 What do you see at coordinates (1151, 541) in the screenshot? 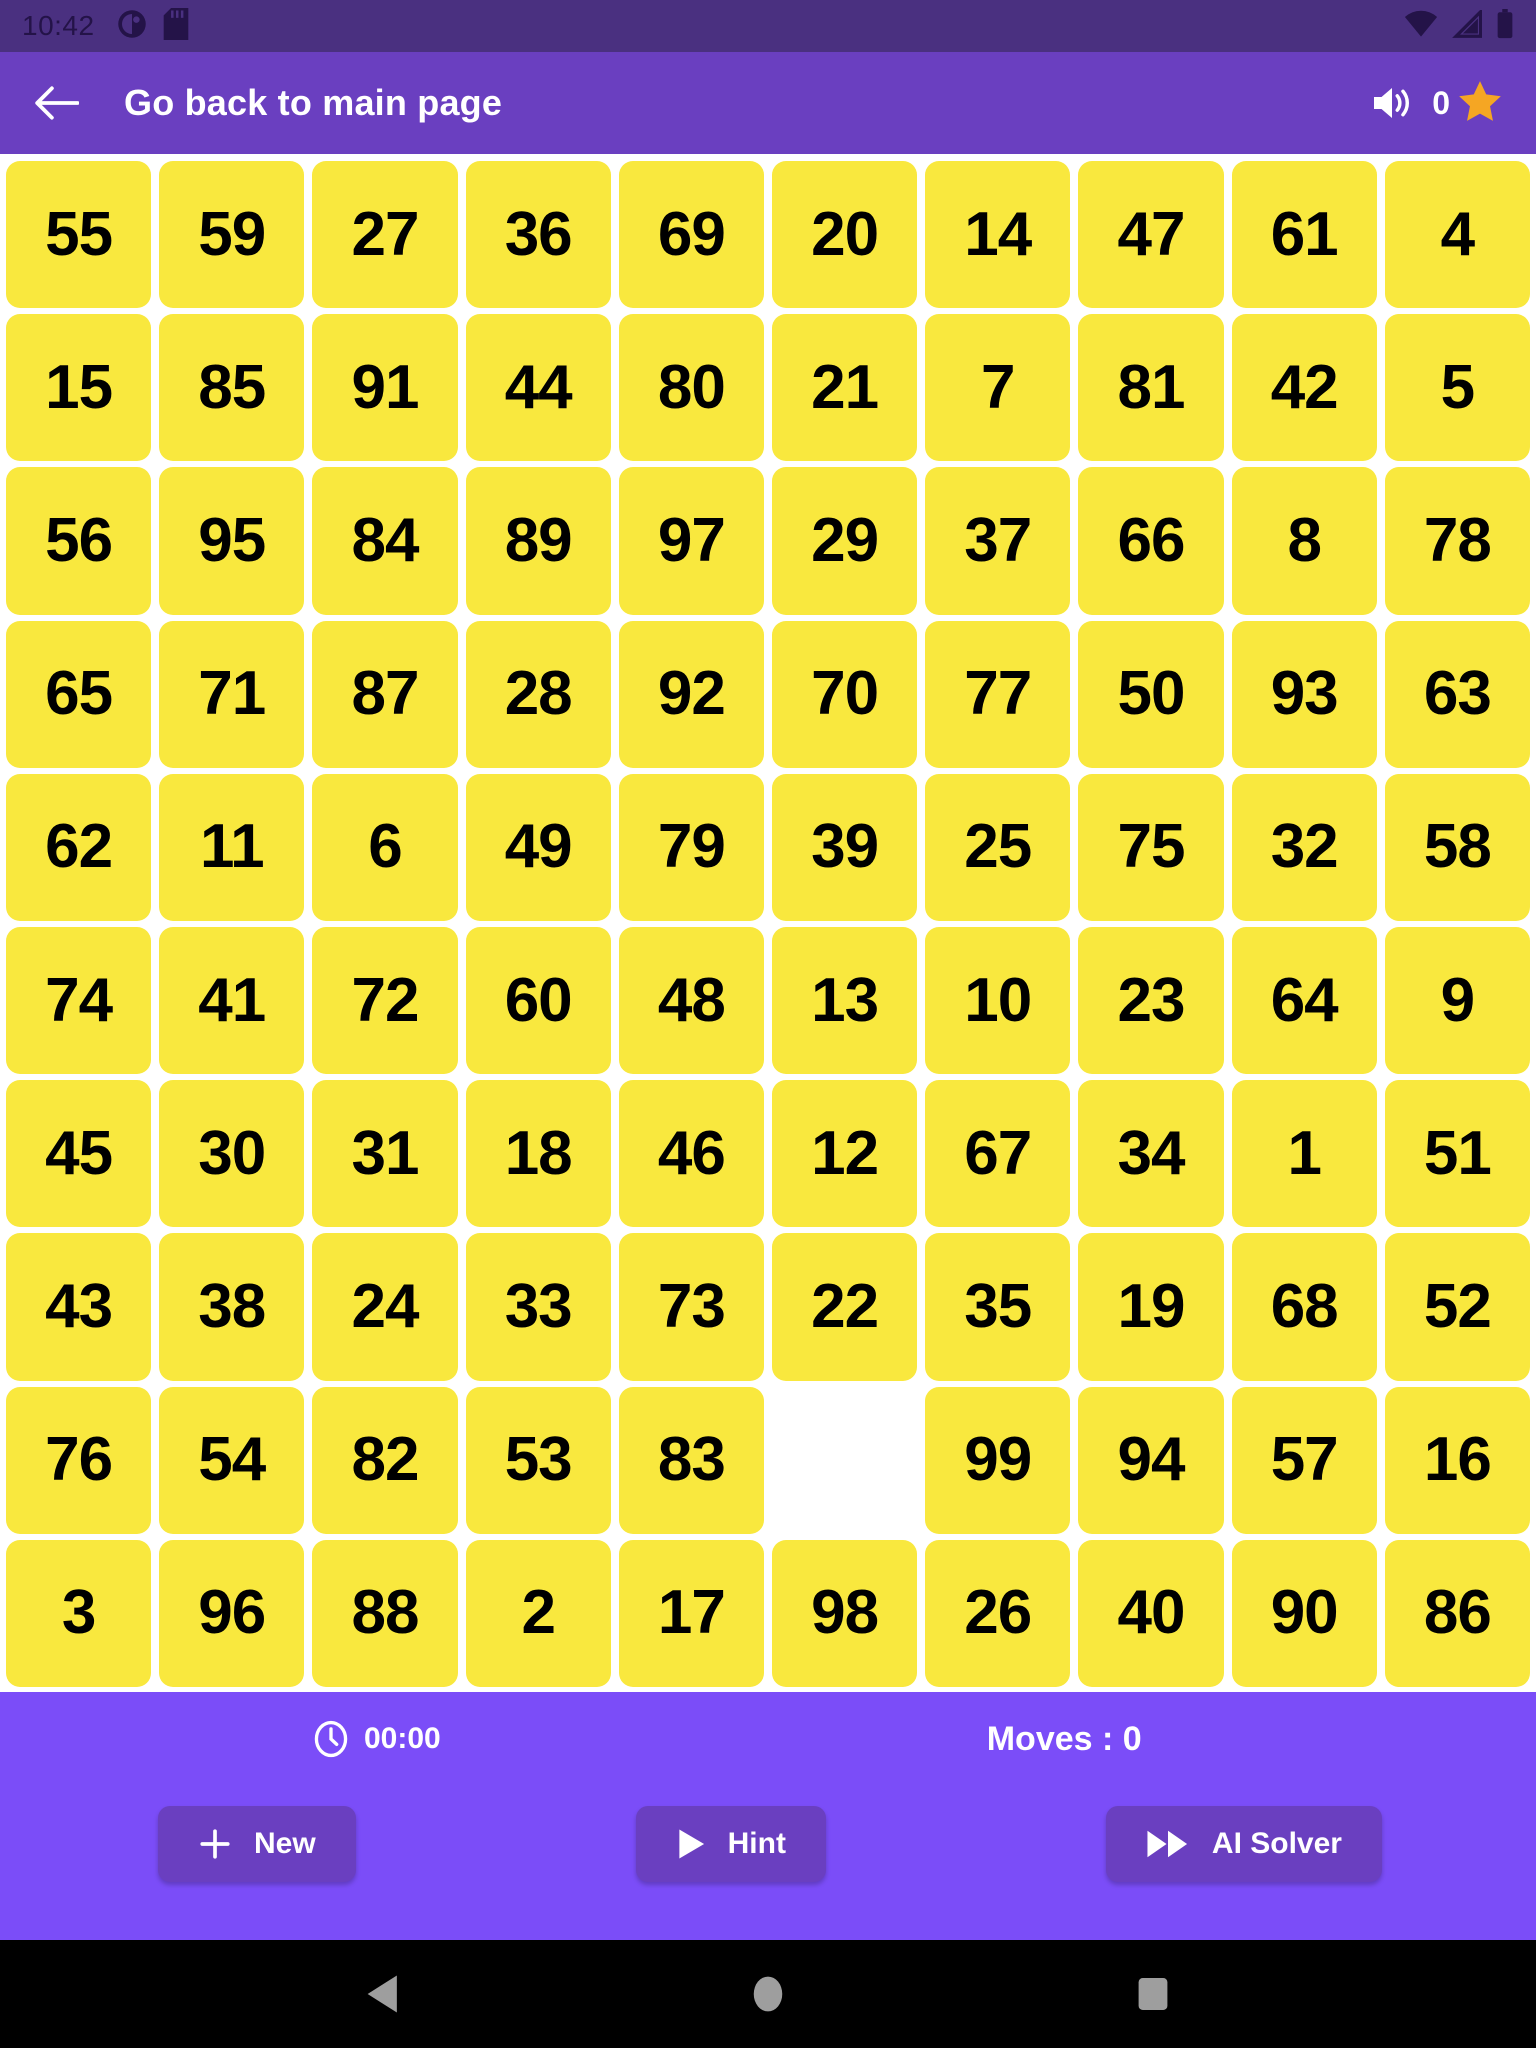
I see `number-tile: 66` at bounding box center [1151, 541].